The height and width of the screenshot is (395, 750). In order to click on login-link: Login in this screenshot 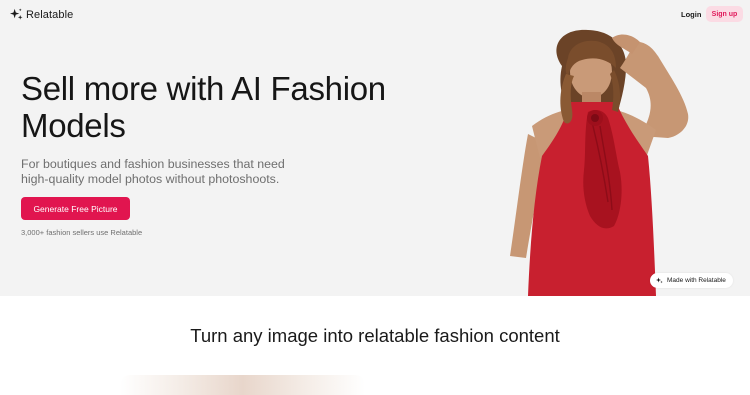, I will do `click(691, 14)`.